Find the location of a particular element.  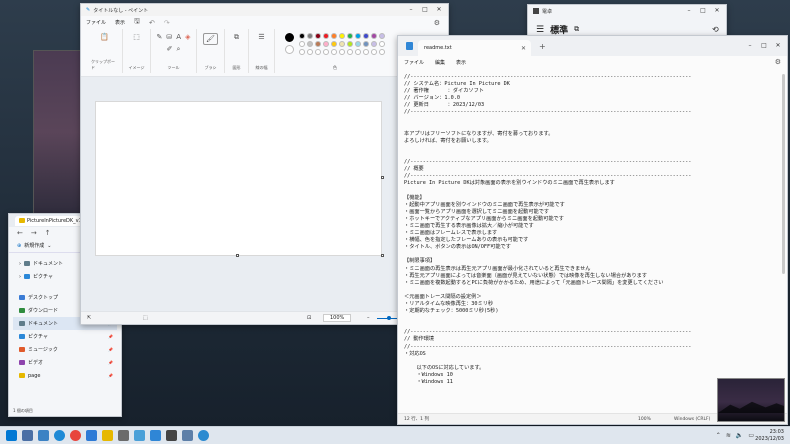

brush-icon: 🖌 is located at coordinates (210, 39).